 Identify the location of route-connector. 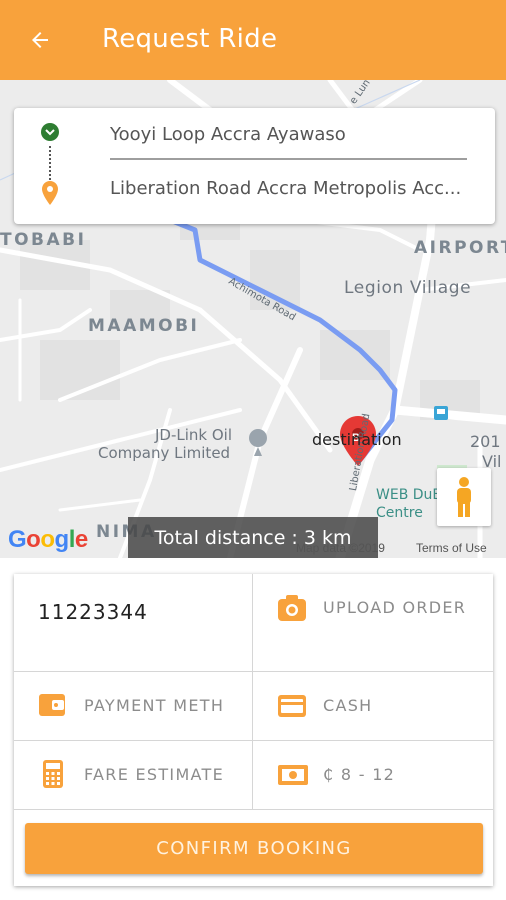
(50, 163).